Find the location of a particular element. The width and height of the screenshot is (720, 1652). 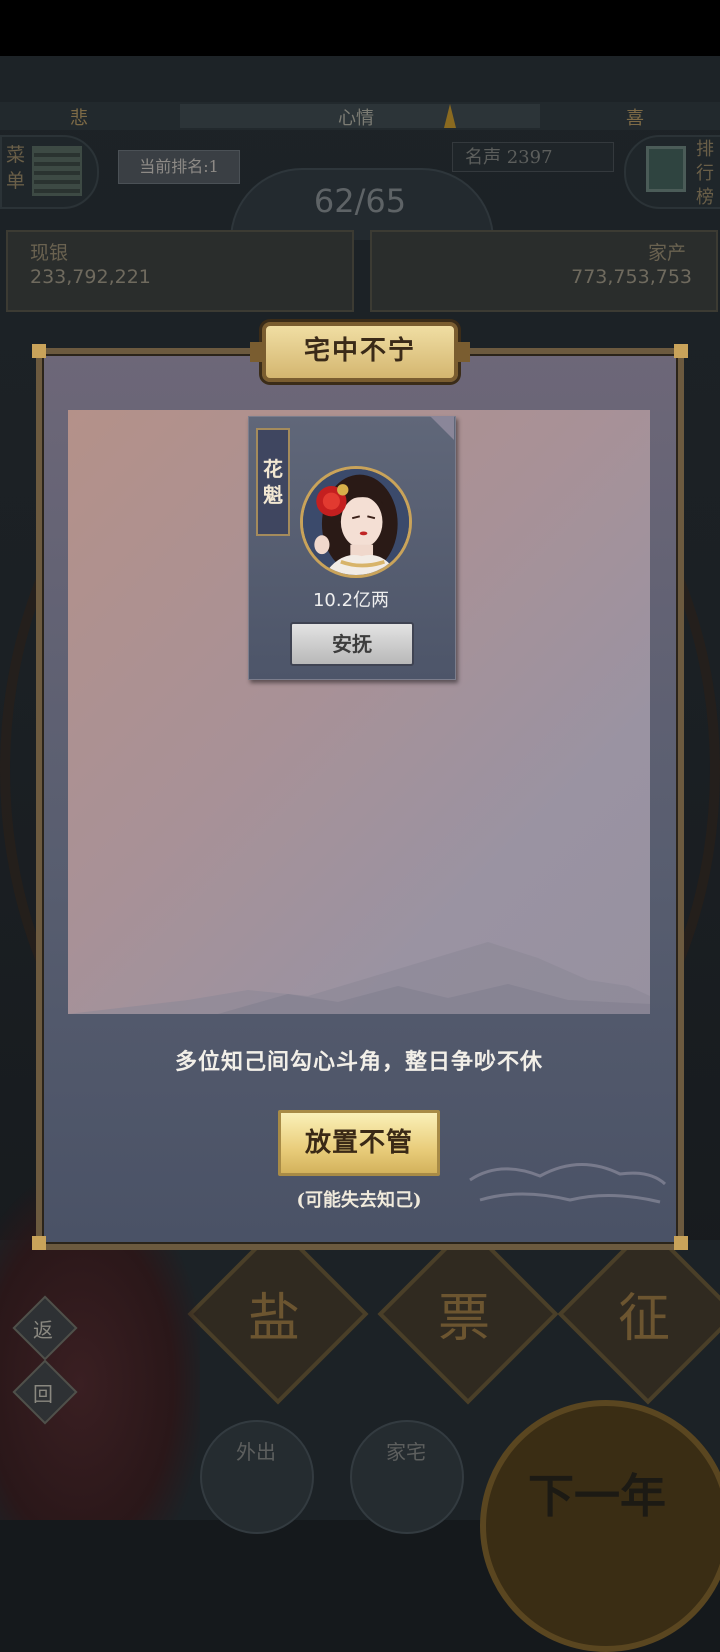

soothe-cost: 10.2亿两 is located at coordinates (351, 600).